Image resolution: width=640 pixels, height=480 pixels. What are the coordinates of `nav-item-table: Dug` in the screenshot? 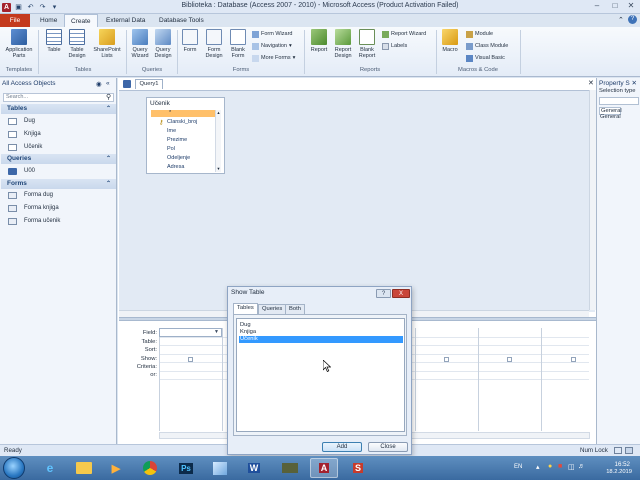 It's located at (21, 121).